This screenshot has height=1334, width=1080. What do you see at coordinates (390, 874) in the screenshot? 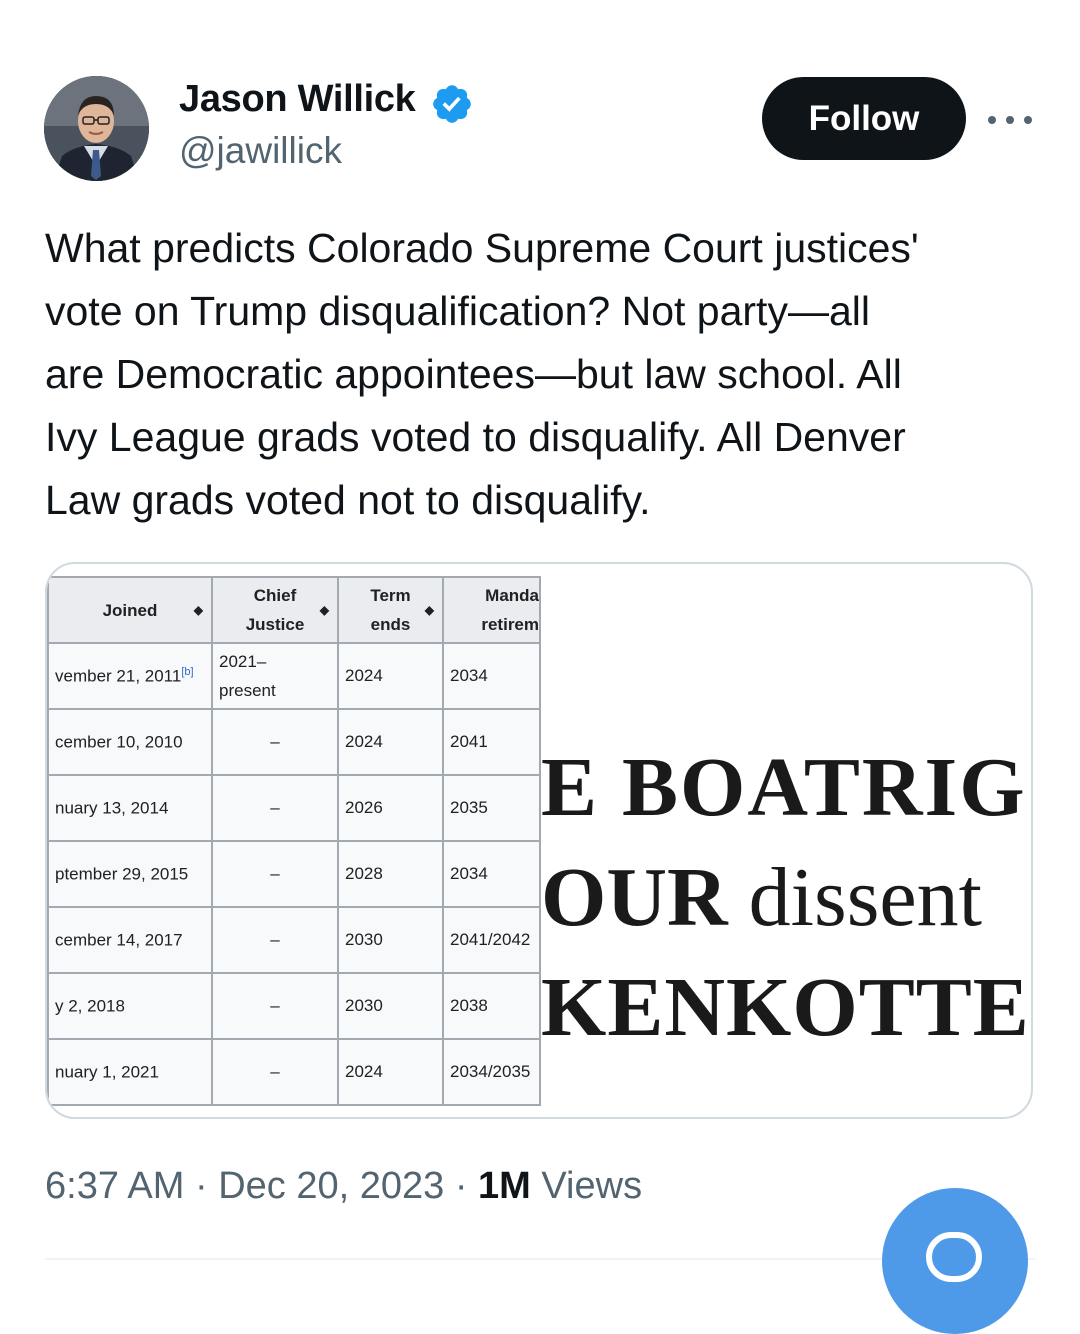
I see `cell-term-ends: 2028` at bounding box center [390, 874].